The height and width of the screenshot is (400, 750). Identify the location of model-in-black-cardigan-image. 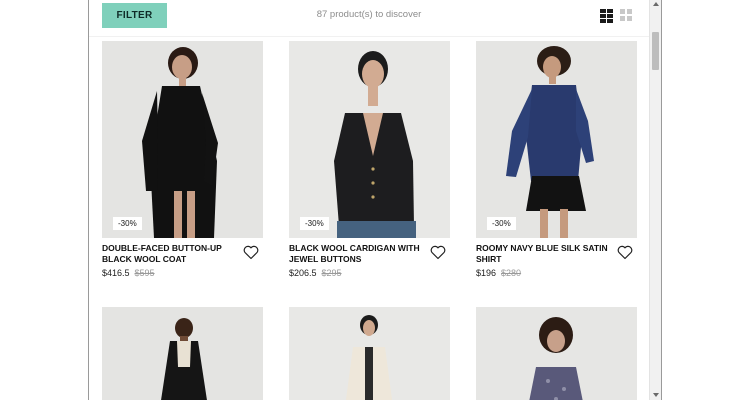
(369, 139).